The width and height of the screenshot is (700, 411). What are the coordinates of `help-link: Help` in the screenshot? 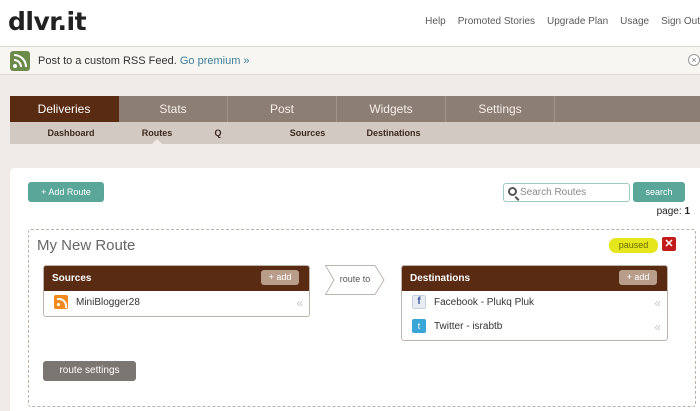 It's located at (435, 23).